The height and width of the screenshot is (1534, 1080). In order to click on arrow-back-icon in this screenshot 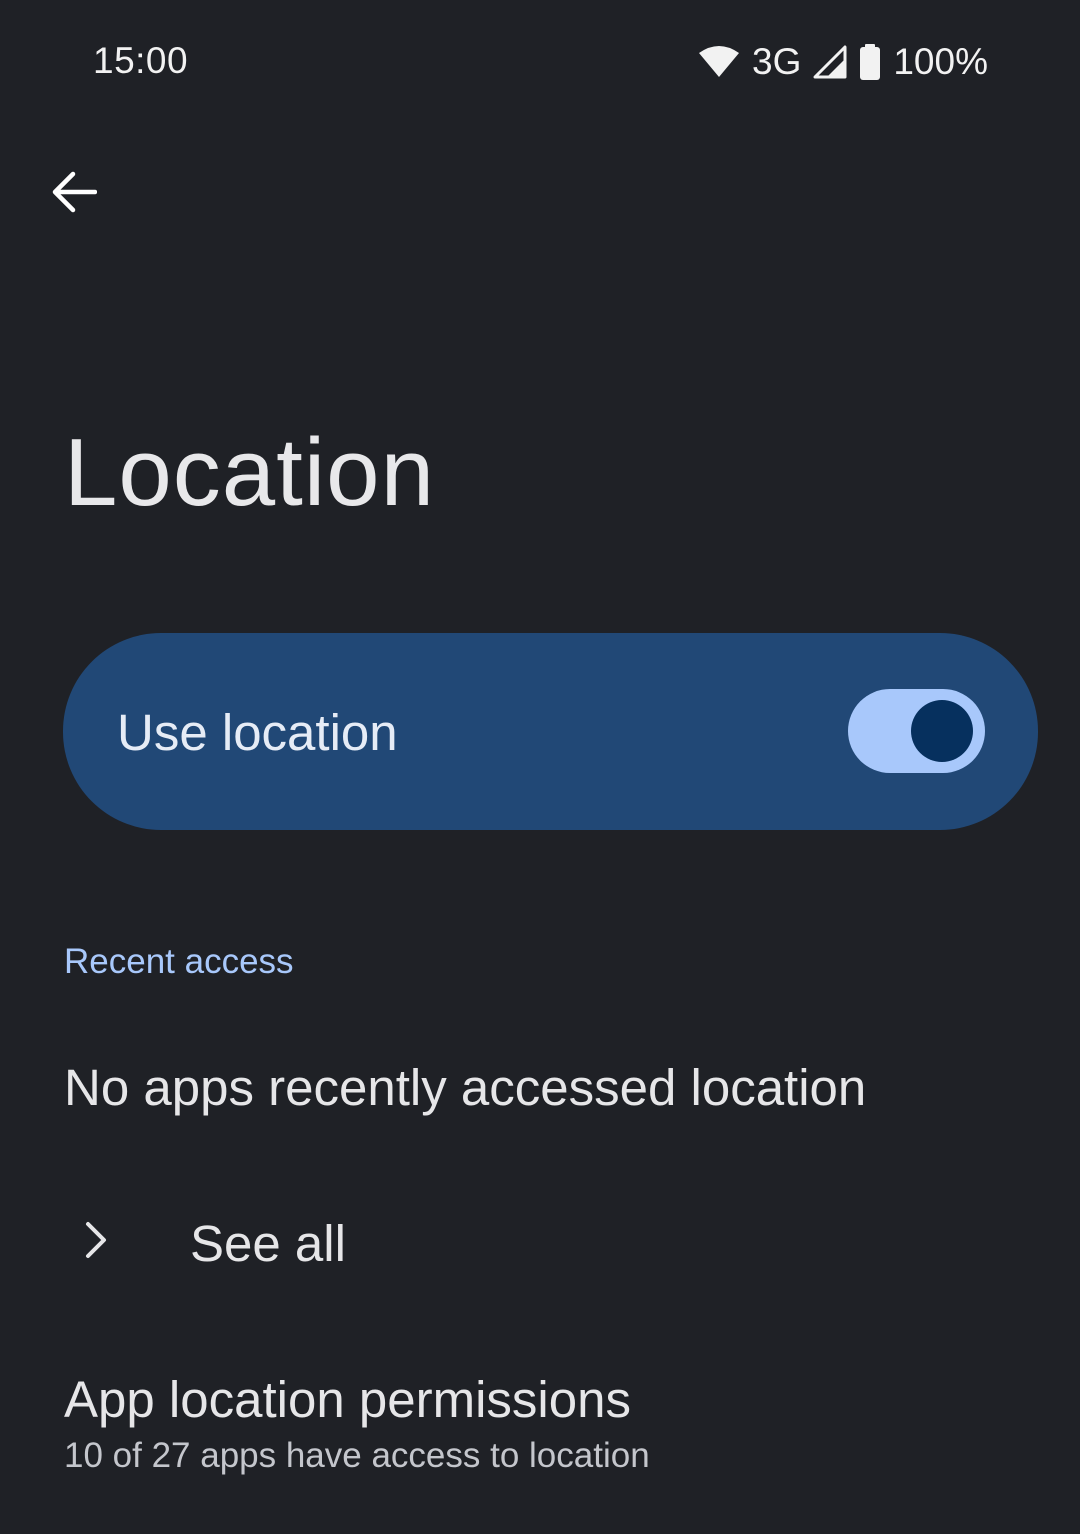, I will do `click(74, 194)`.